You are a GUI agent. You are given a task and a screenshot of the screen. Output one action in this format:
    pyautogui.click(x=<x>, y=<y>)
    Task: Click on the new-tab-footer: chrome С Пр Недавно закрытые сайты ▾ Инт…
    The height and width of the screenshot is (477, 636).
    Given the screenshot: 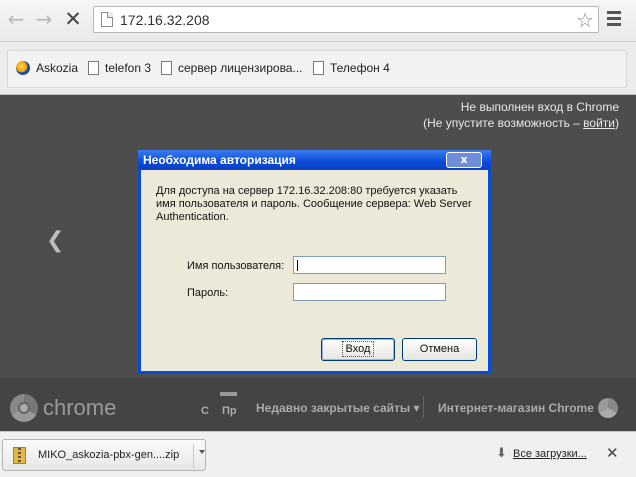 What is the action you would take?
    pyautogui.click(x=318, y=404)
    